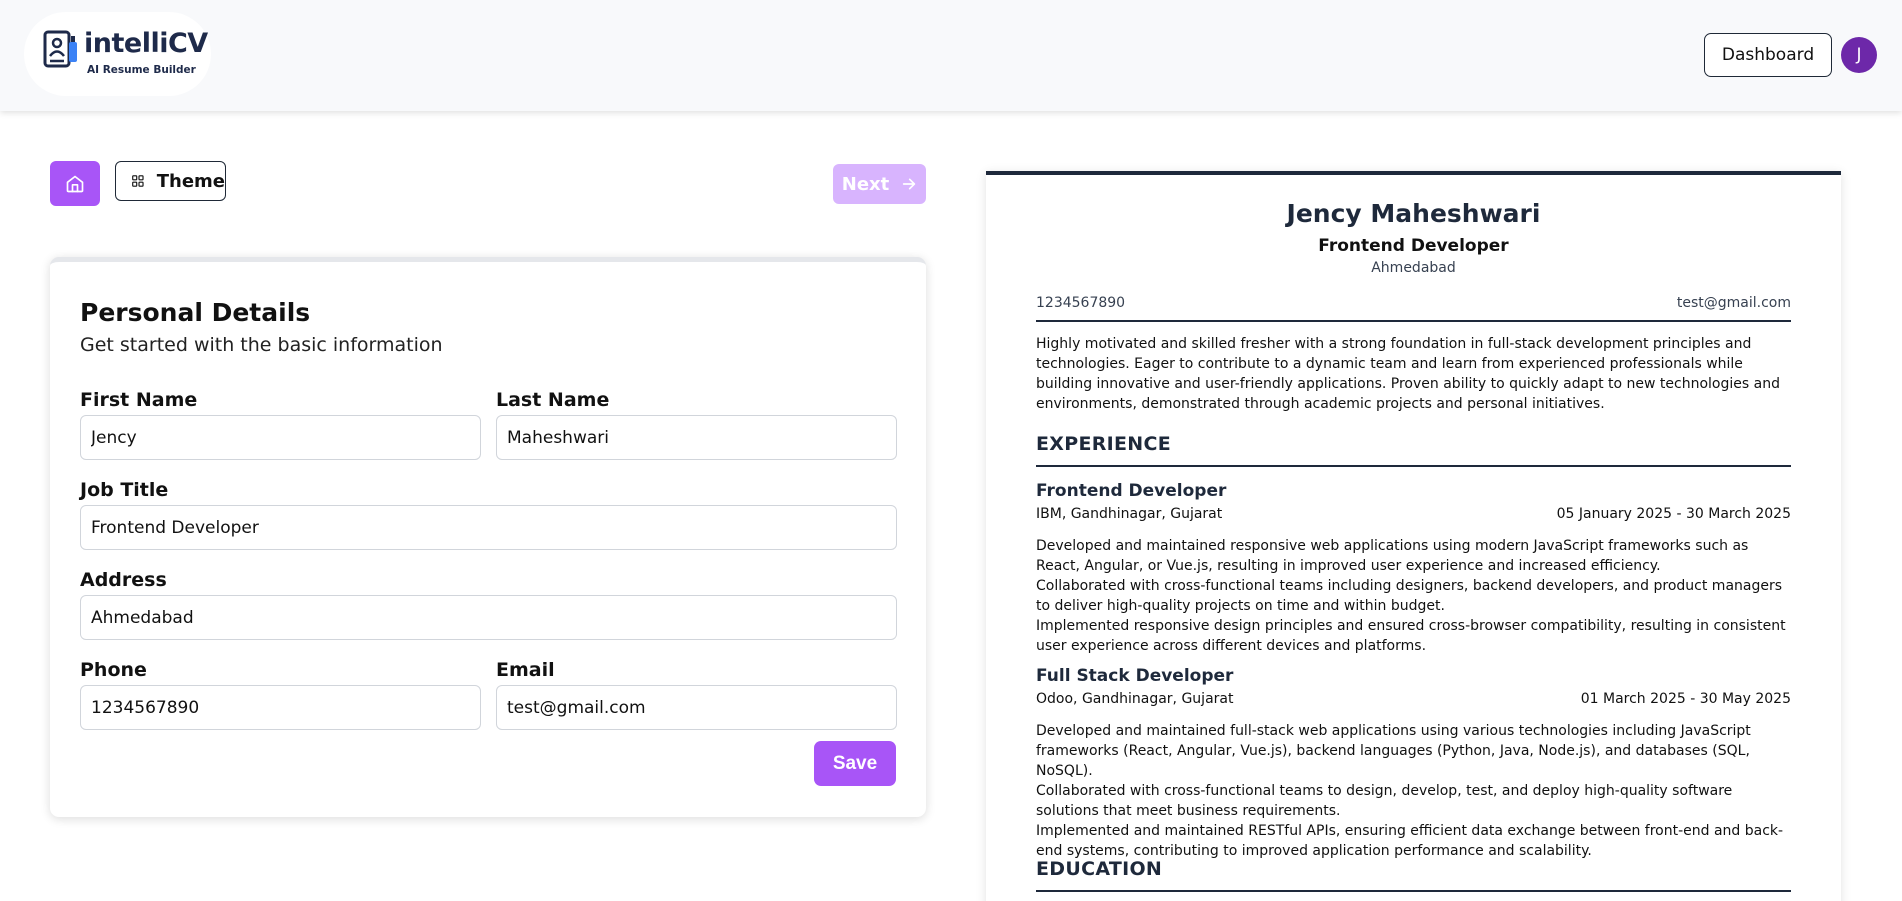 Image resolution: width=1902 pixels, height=901 pixels. I want to click on resume-name: Jency Maheshwari, so click(1413, 213).